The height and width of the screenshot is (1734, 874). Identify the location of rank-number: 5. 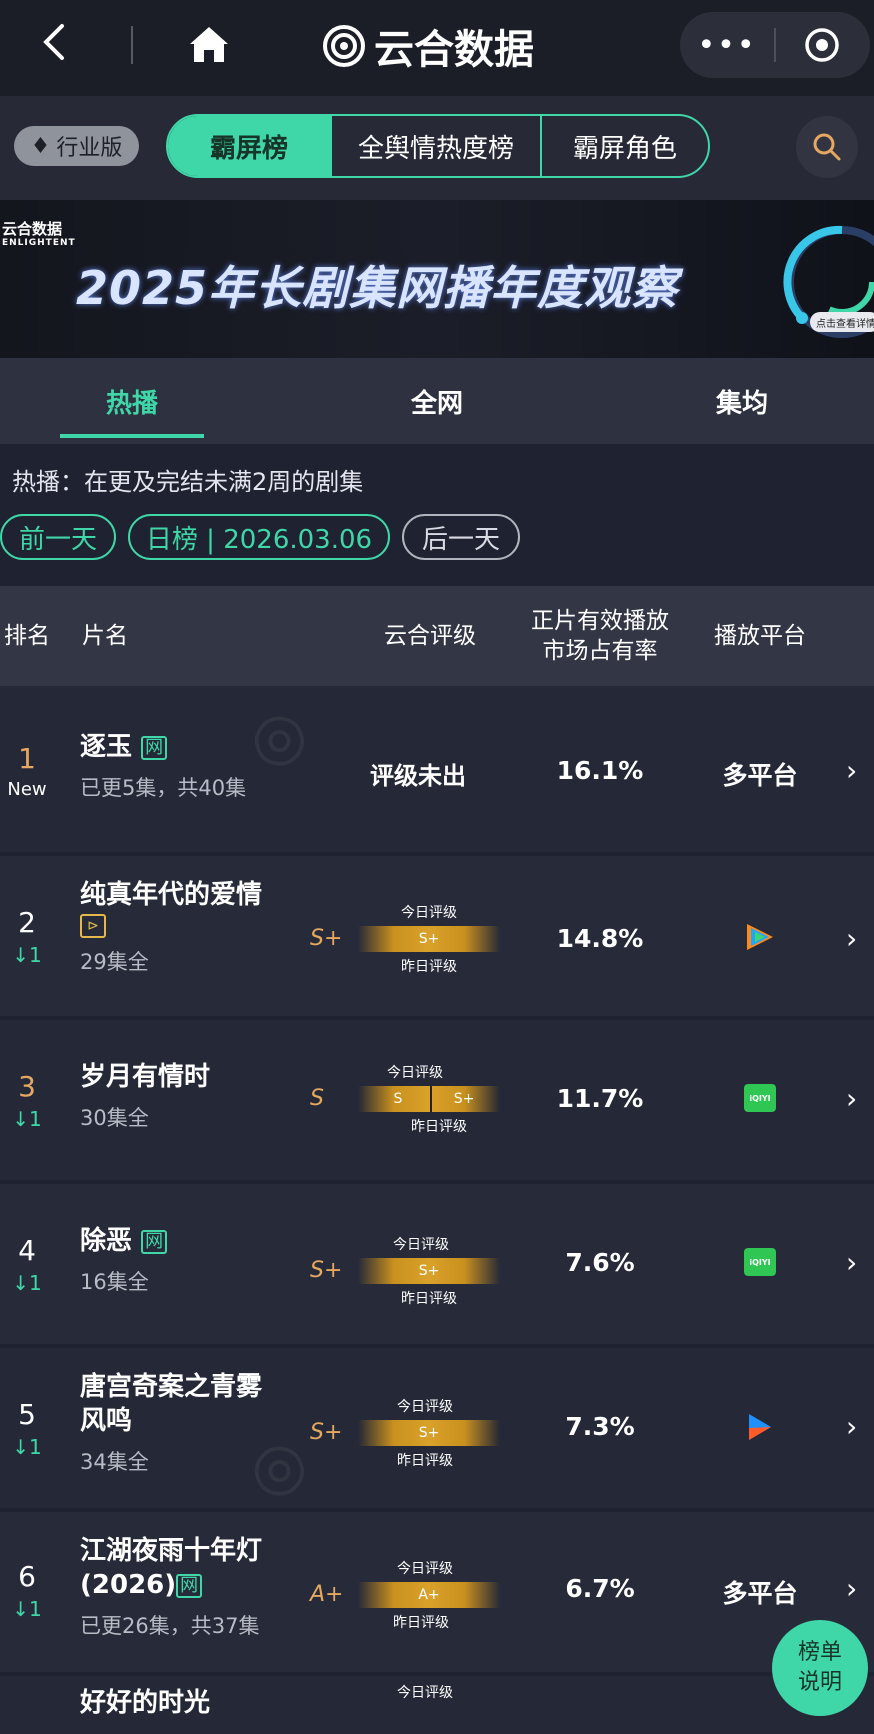
(27, 1414).